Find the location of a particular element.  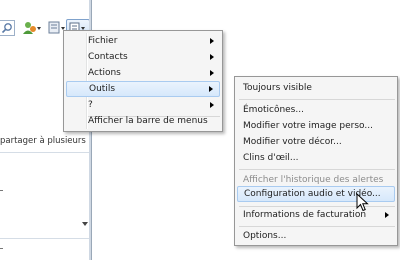

menu-item-label: ? is located at coordinates (90, 105).